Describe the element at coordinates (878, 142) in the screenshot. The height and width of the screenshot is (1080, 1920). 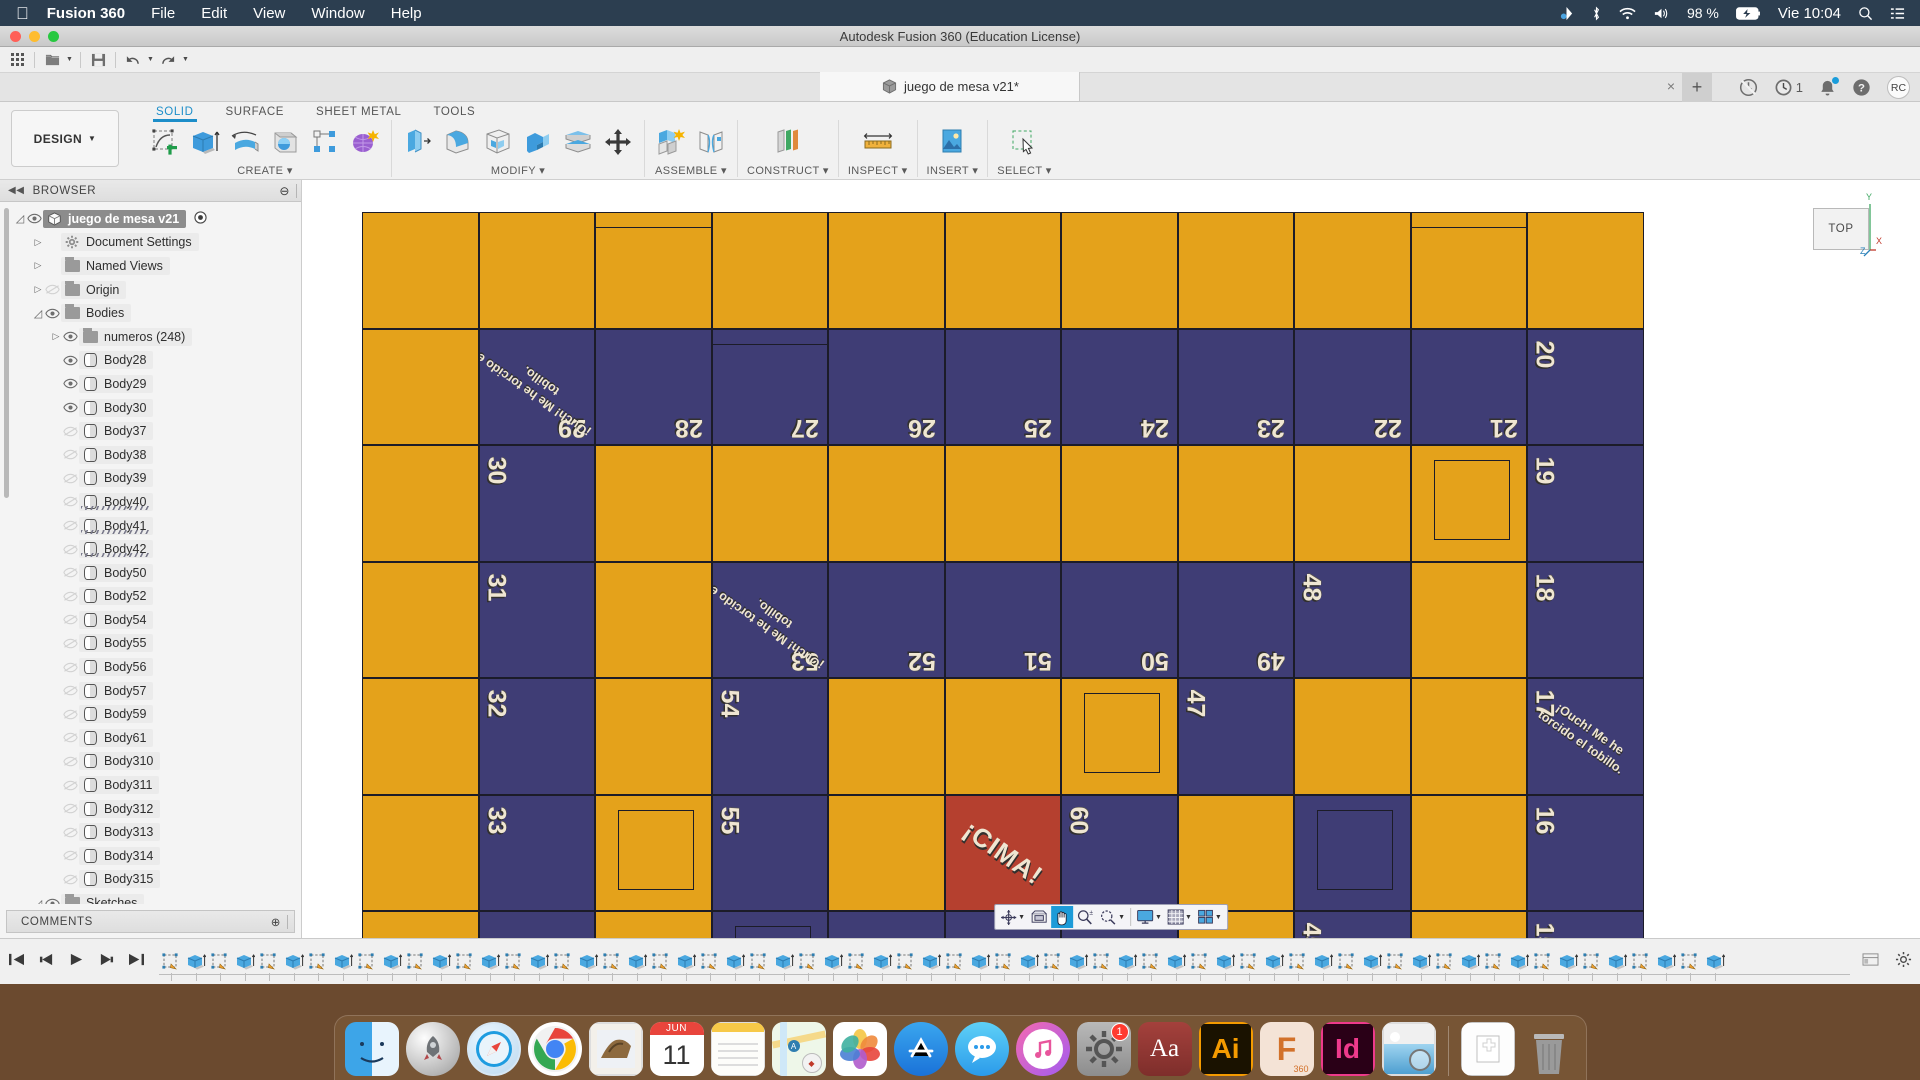
I see `measure-icon` at that location.